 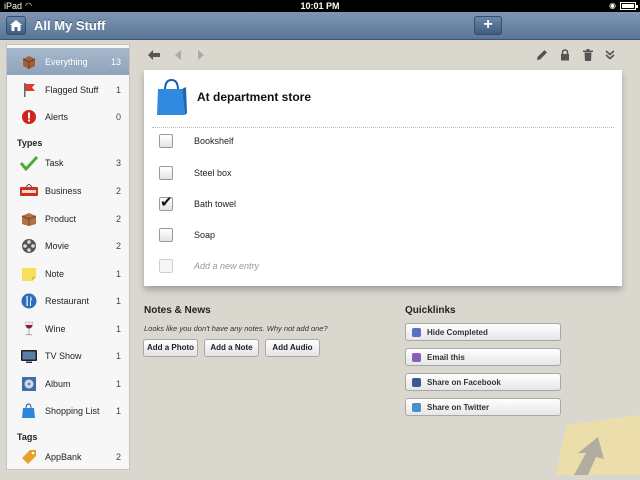 I want to click on wine-glass-icon, so click(x=29, y=329).